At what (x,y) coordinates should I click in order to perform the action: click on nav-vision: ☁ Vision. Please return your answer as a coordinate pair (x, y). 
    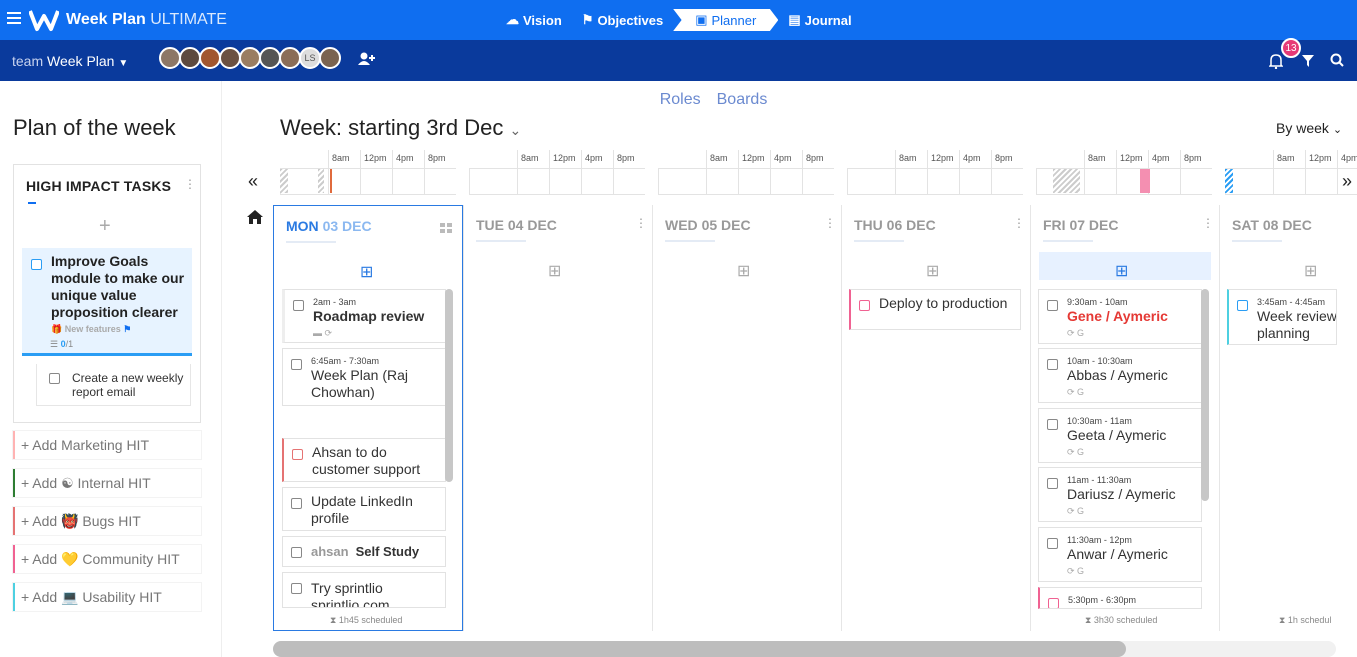
    Looking at the image, I should click on (534, 20).